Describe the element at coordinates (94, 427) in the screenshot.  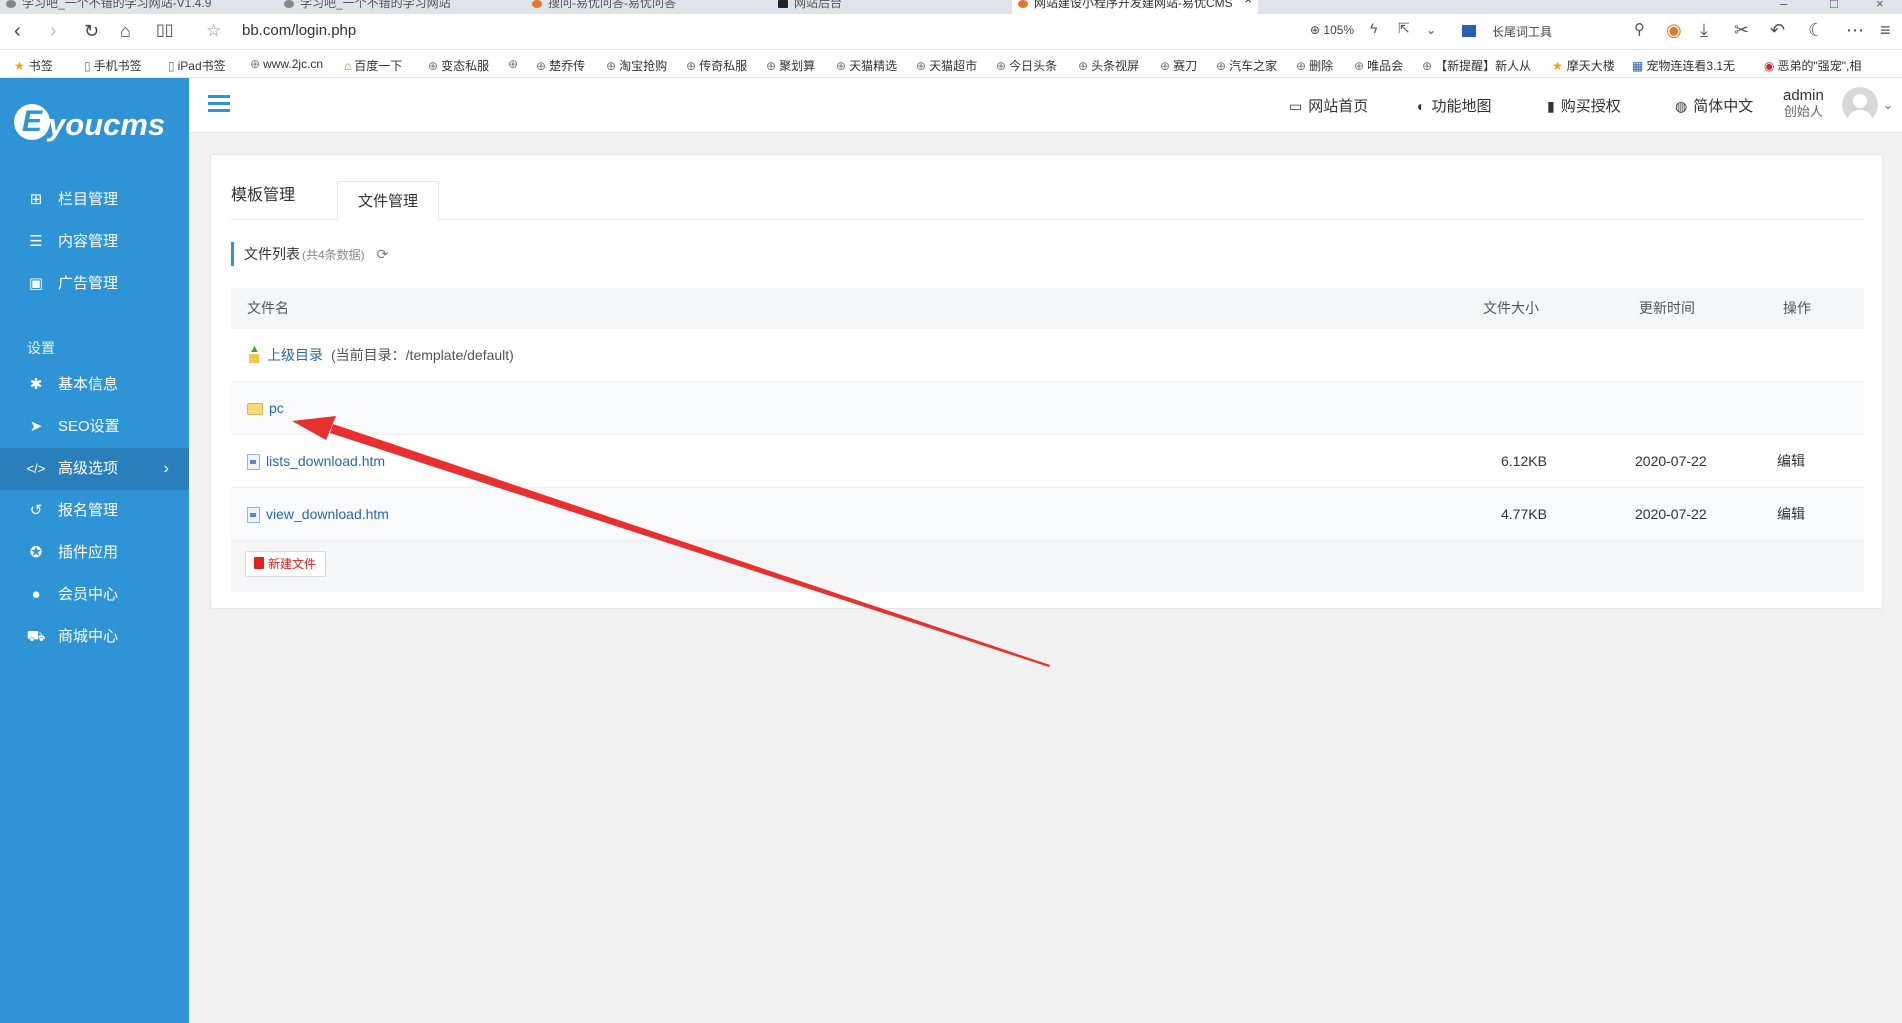
I see `sidebar-item-seo: ➤ SEO设置` at that location.